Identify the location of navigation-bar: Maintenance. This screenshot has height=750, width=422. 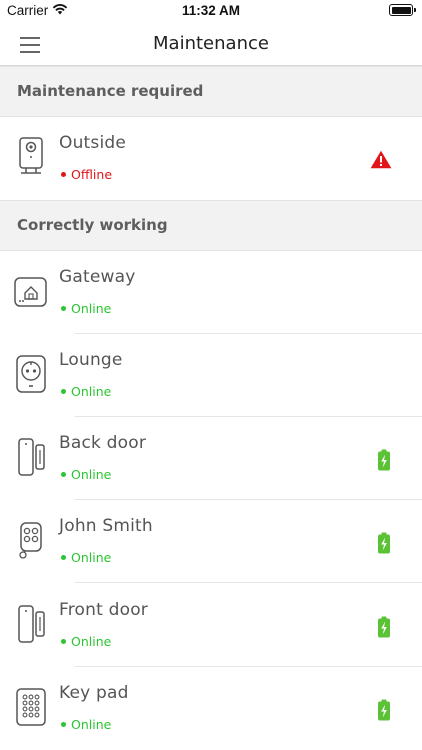
(211, 44).